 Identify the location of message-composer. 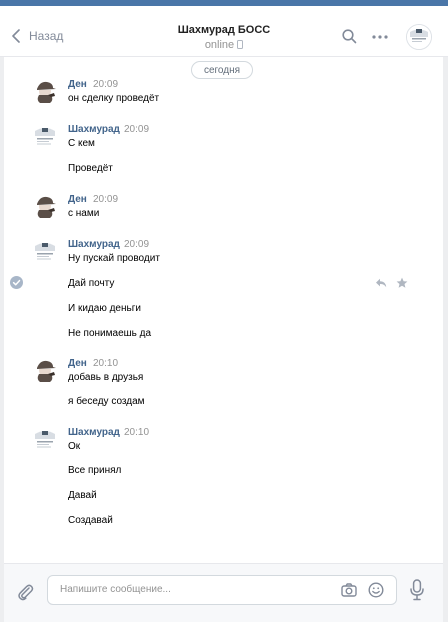
(223, 592).